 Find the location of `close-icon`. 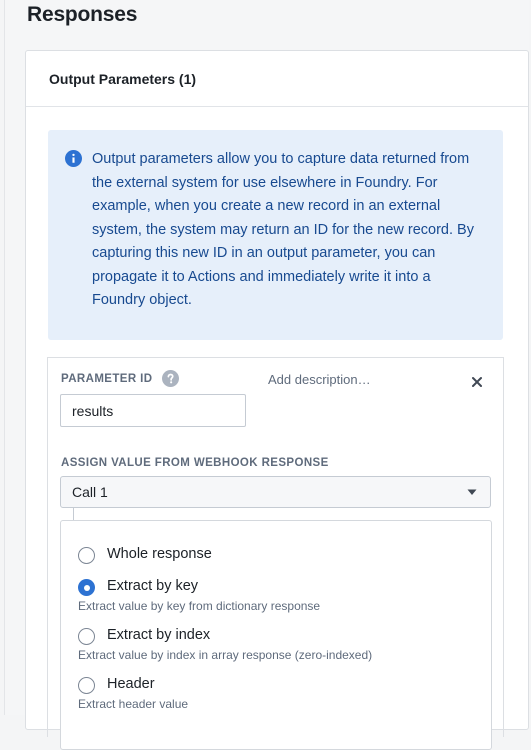

close-icon is located at coordinates (477, 382).